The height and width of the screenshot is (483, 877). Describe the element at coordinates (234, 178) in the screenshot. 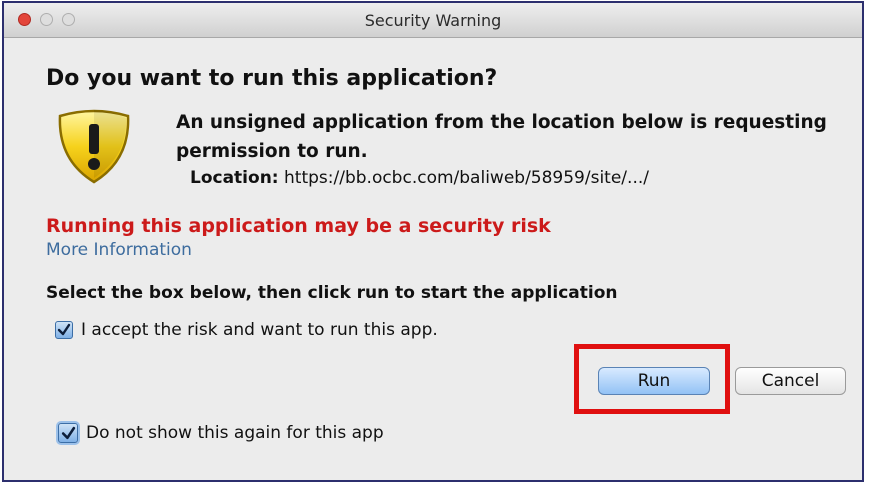

I see `location-label: Location:` at that location.